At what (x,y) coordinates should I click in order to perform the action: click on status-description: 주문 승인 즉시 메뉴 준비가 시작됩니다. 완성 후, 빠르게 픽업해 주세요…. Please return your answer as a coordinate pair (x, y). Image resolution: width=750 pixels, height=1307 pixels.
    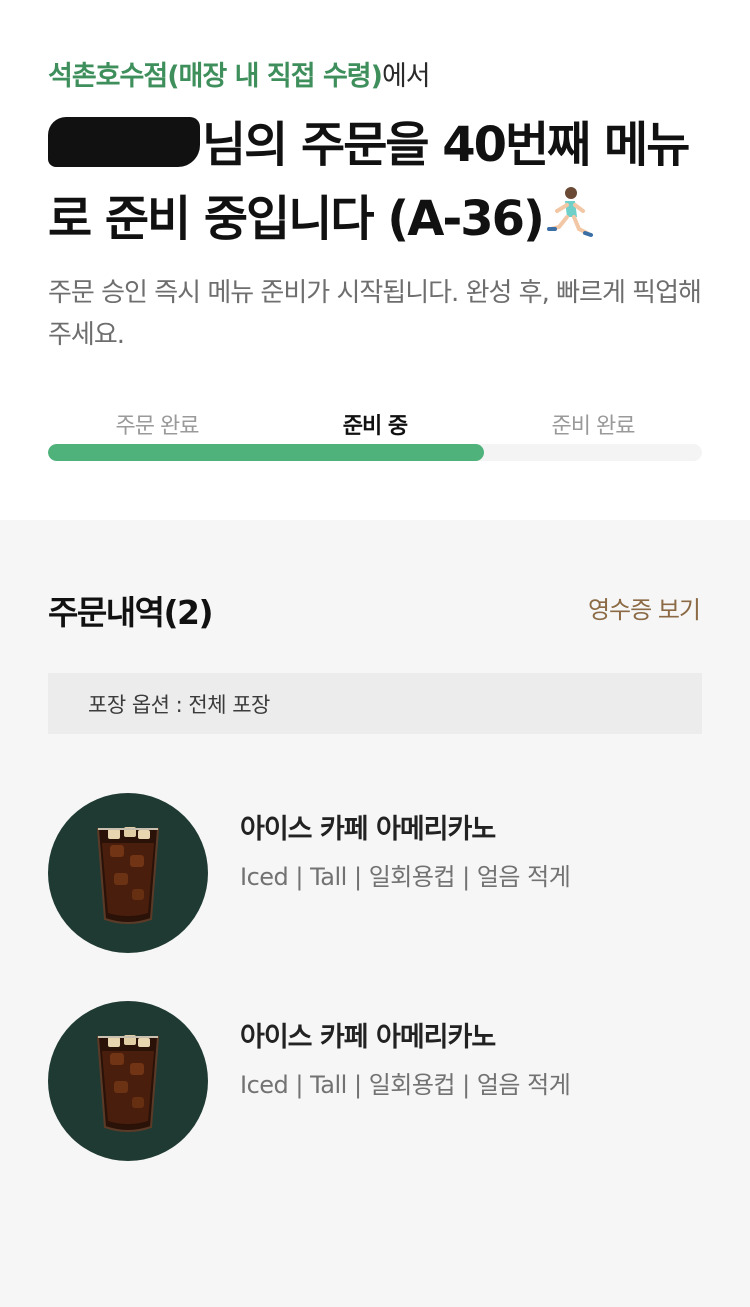
    Looking at the image, I should click on (375, 314).